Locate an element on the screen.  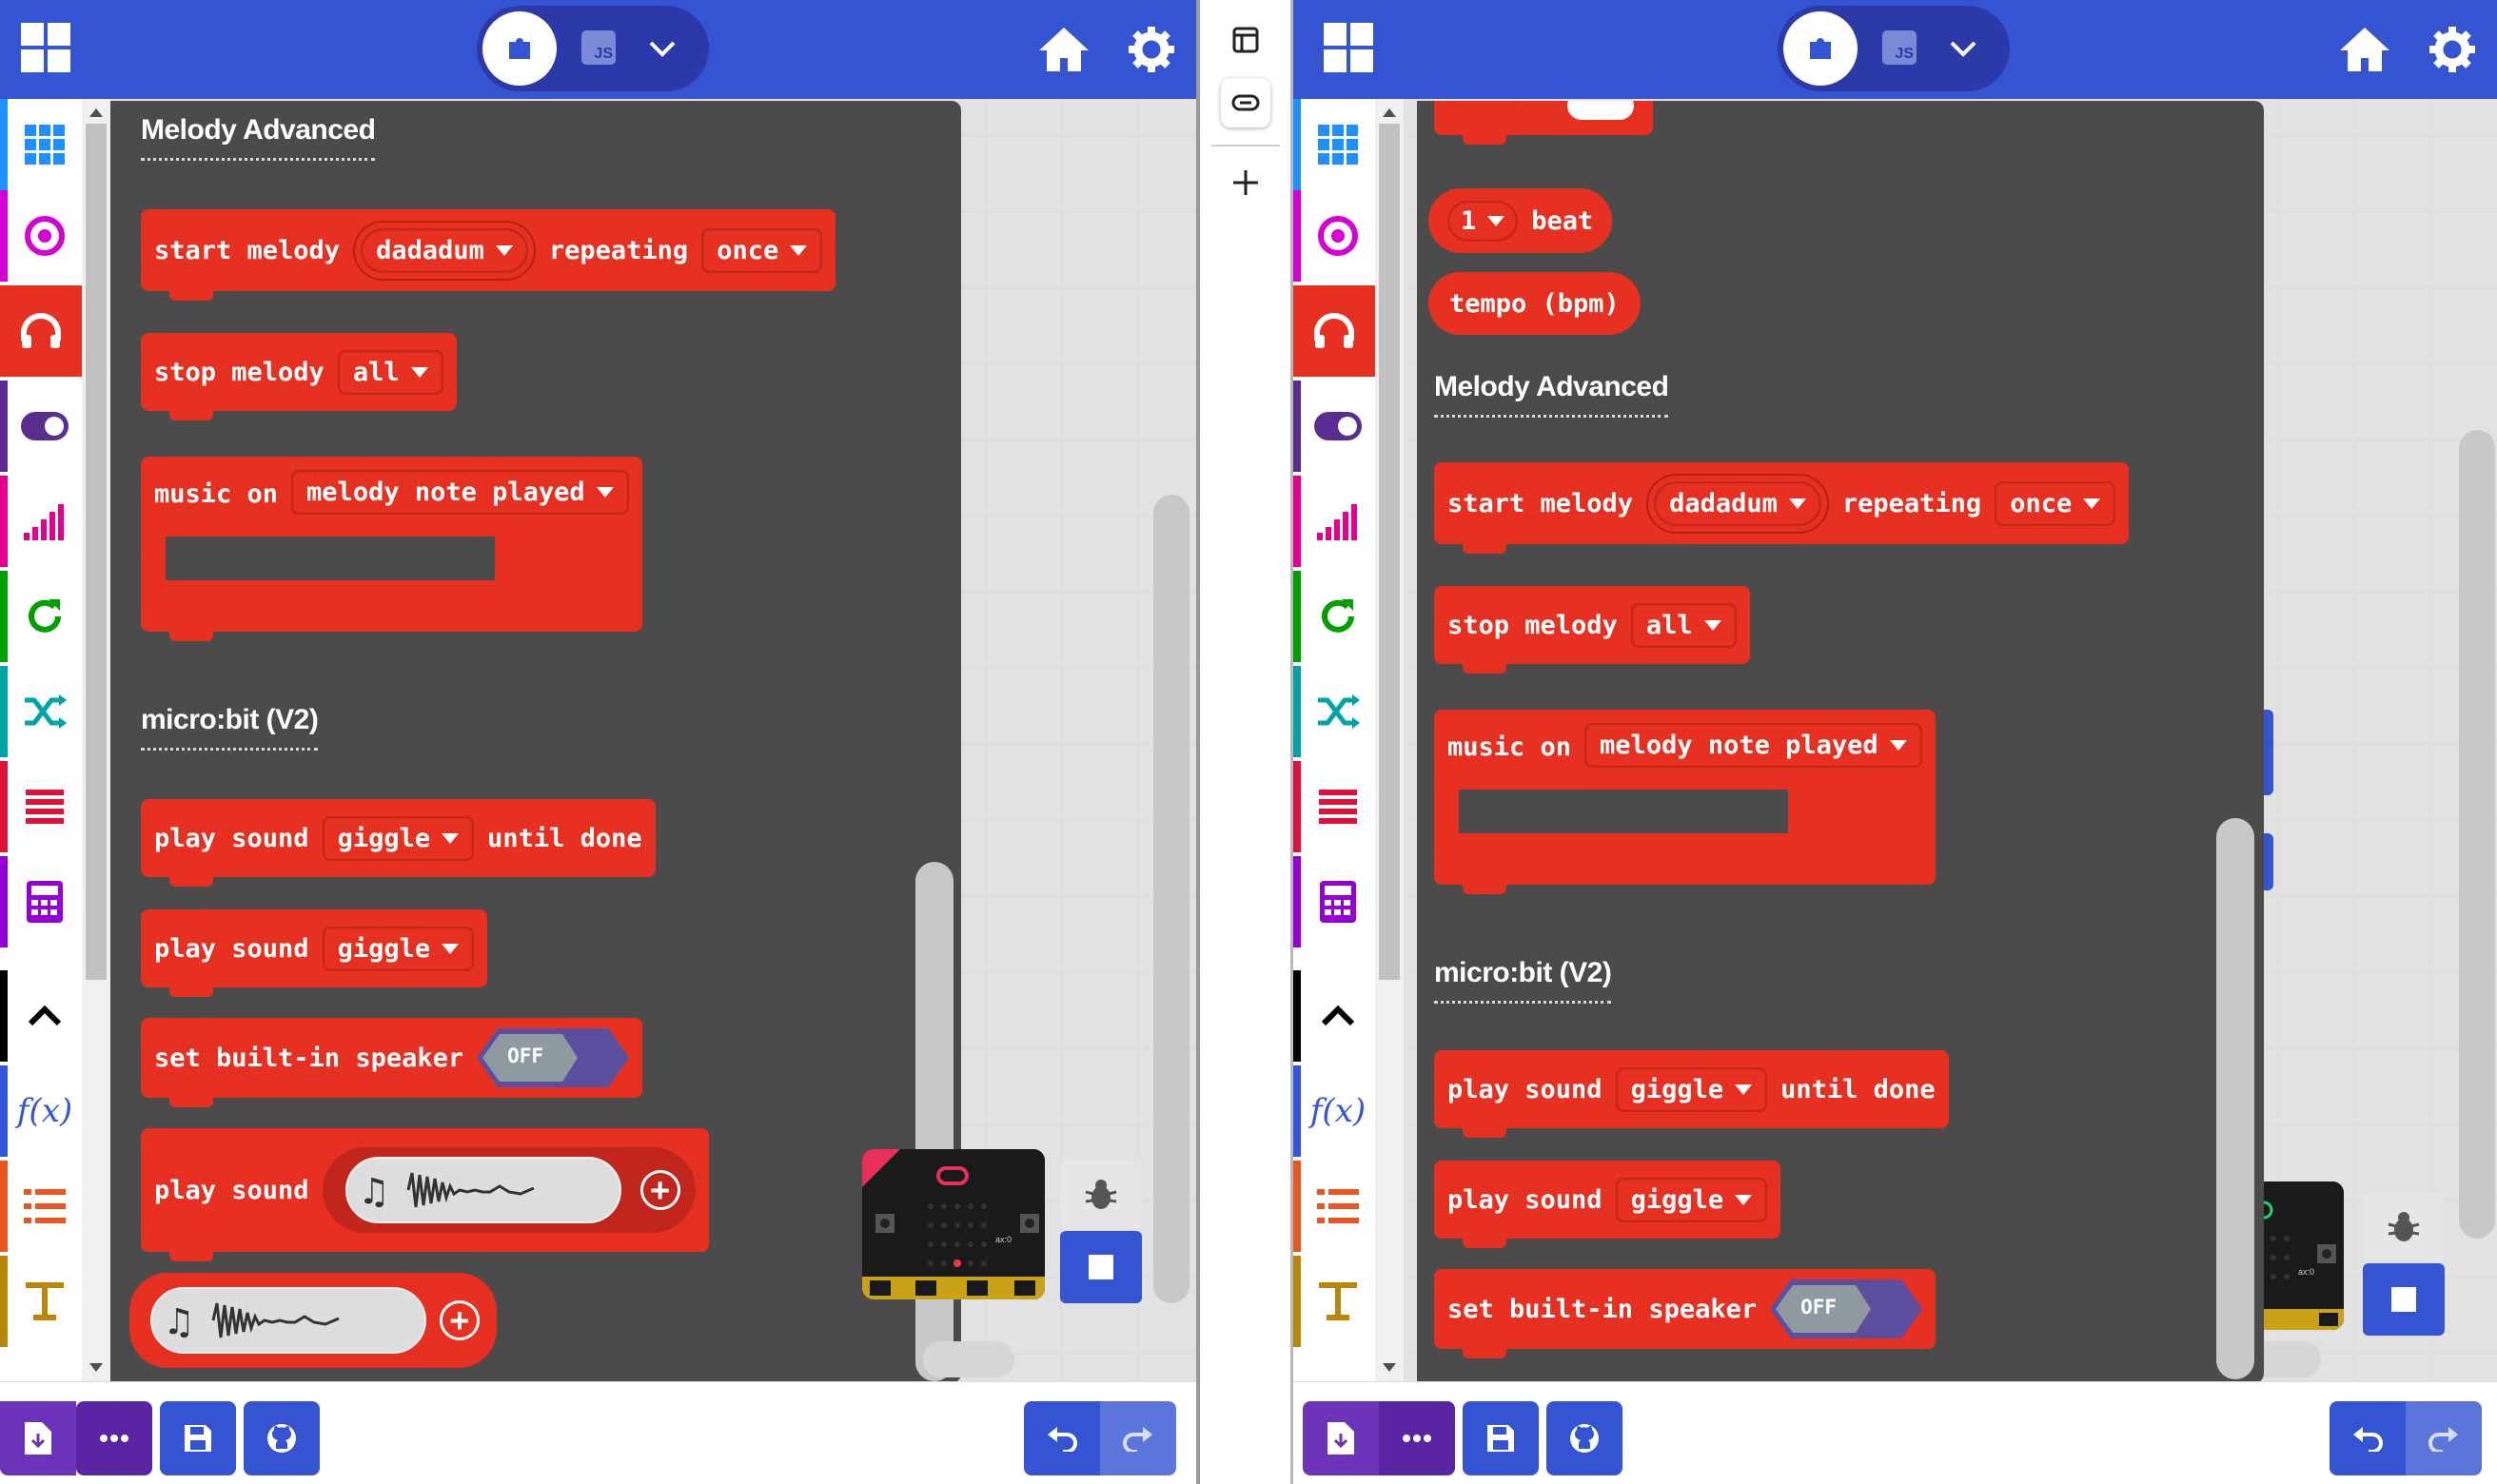
event-dropdown: melody note played is located at coordinates (1753, 745).